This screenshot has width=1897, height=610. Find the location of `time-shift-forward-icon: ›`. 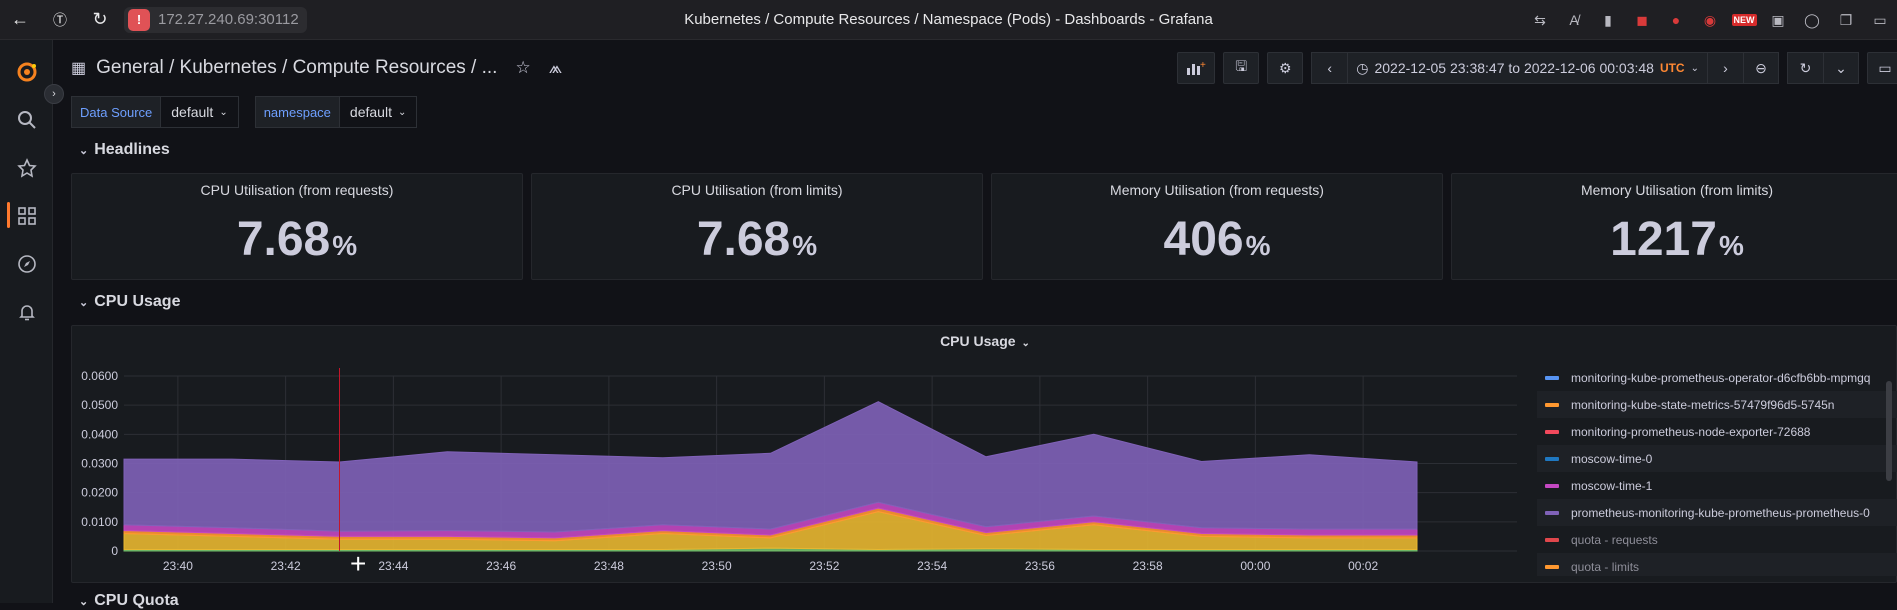

time-shift-forward-icon: › is located at coordinates (1725, 68).